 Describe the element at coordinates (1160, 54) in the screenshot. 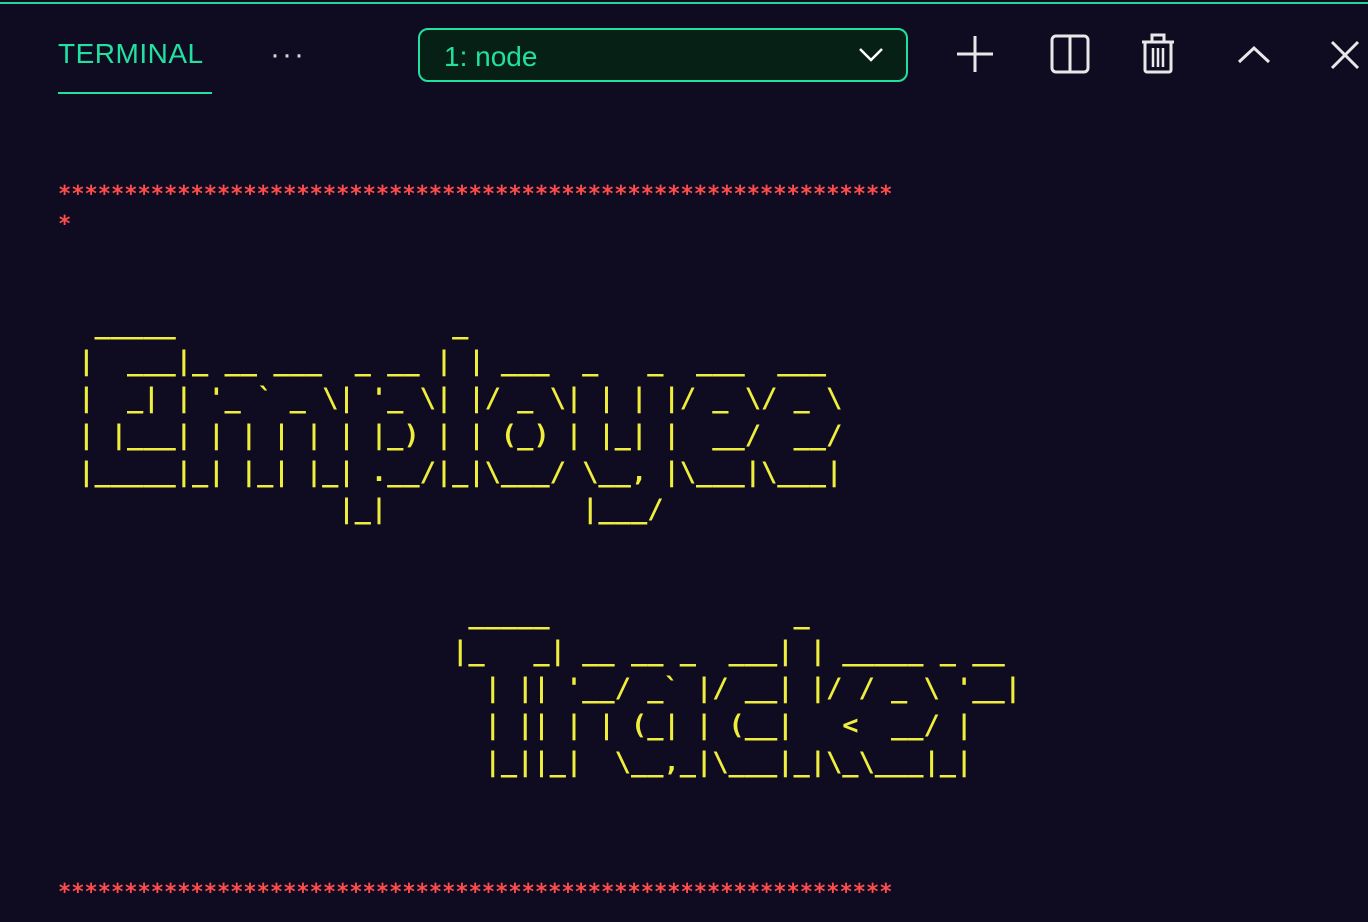

I see `trash-icon` at that location.